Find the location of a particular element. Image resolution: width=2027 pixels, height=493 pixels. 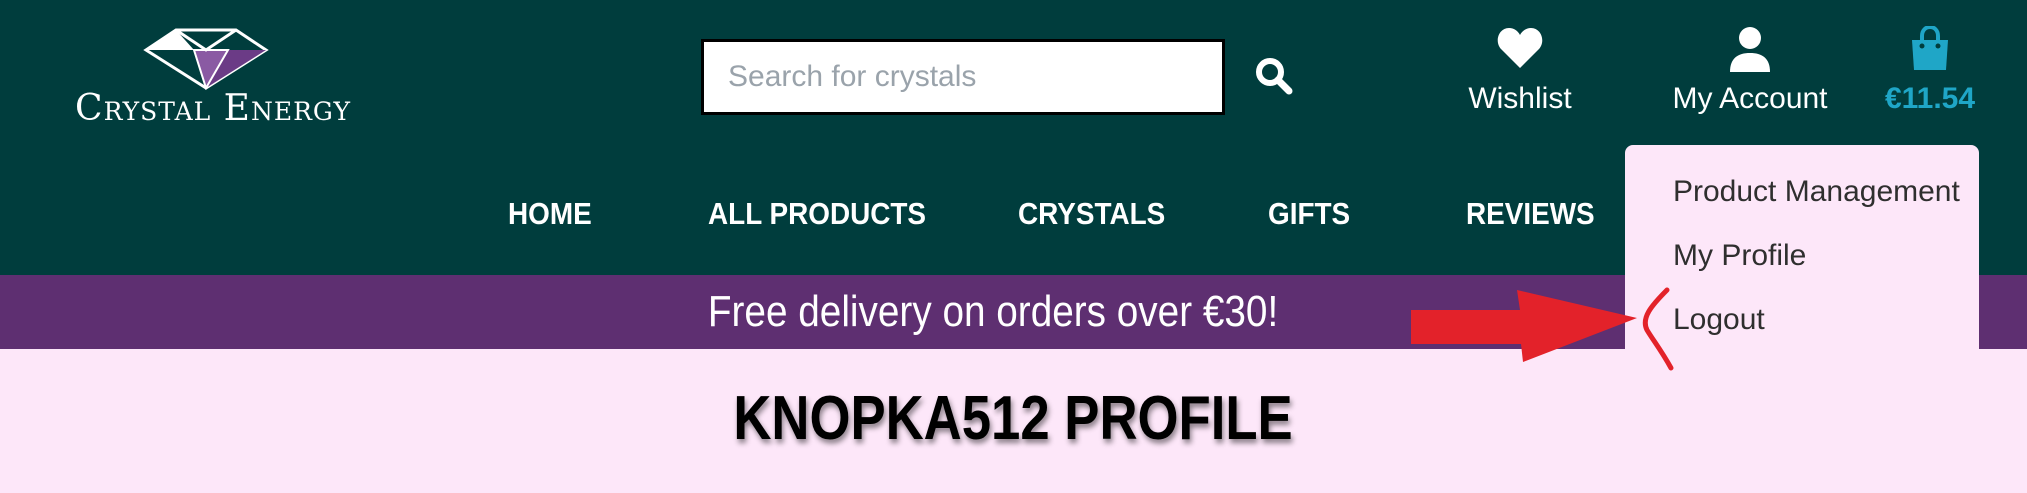

wishlist-label: Wishlist is located at coordinates (1519, 98).